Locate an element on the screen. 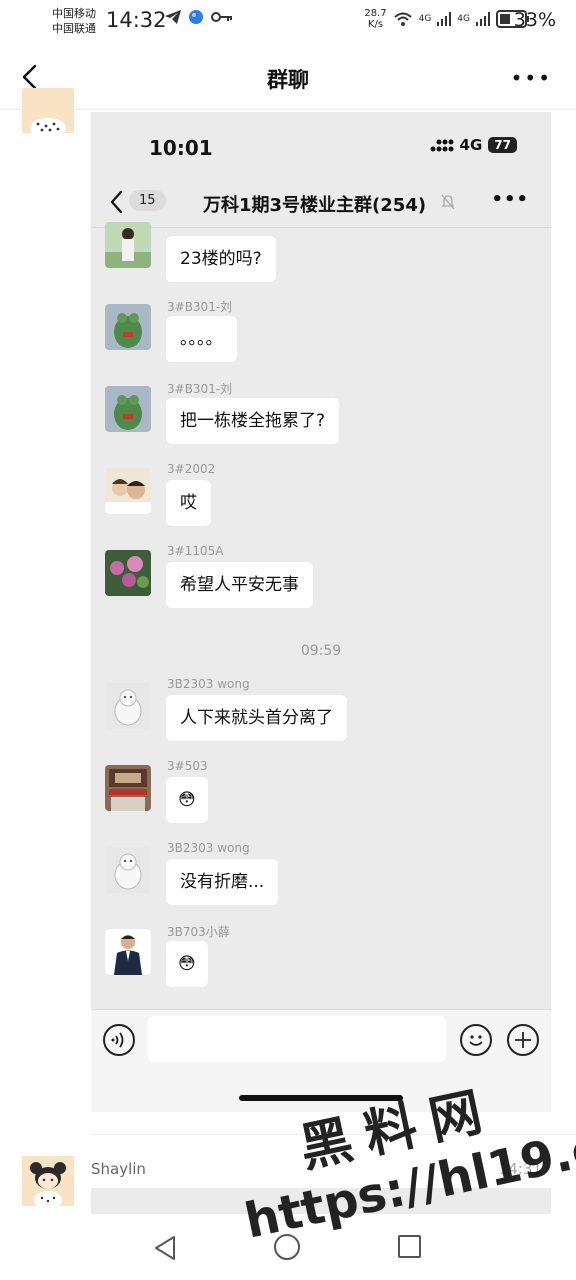 The image size is (576, 1280). nav-back-icon is located at coordinates (165, 1248).